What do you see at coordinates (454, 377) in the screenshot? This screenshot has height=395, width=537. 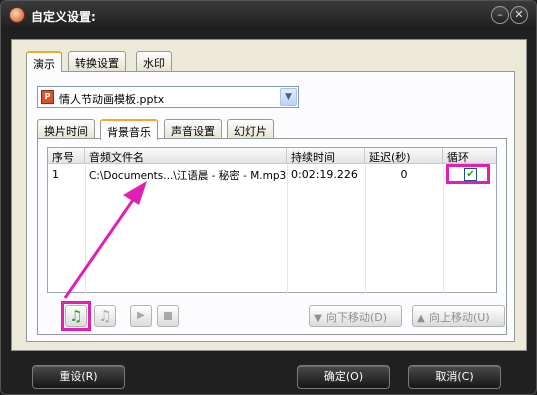 I see `cancel-button: 取消(C)` at bounding box center [454, 377].